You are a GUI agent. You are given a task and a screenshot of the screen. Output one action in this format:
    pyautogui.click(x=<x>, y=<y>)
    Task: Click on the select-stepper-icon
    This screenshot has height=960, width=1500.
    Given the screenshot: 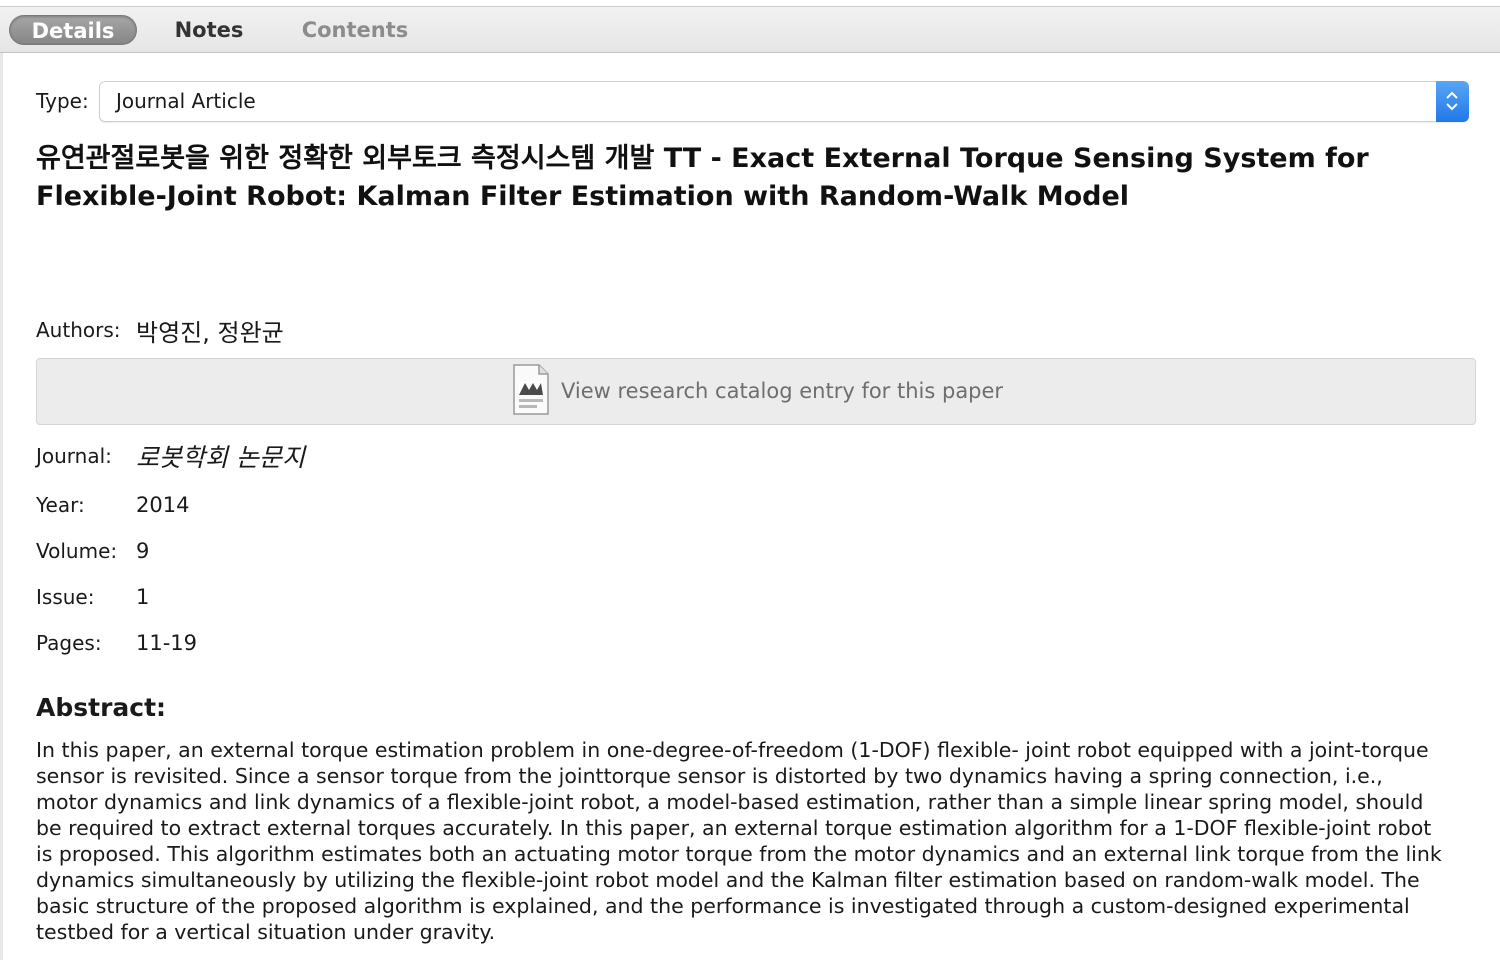 What is the action you would take?
    pyautogui.click(x=1452, y=101)
    